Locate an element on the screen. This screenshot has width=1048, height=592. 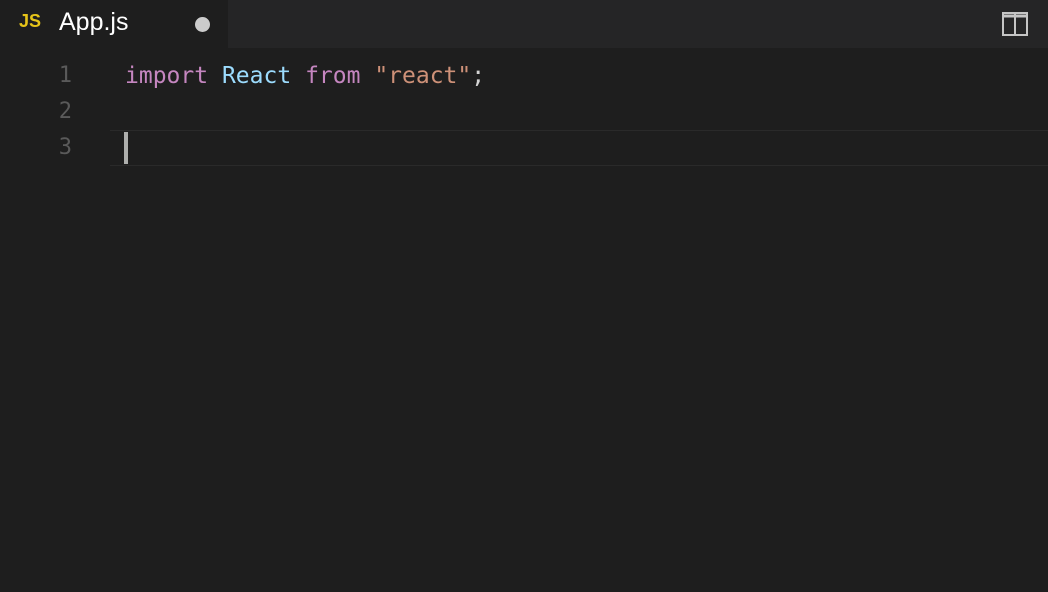
tab-bar: JS App.js is located at coordinates (524, 24).